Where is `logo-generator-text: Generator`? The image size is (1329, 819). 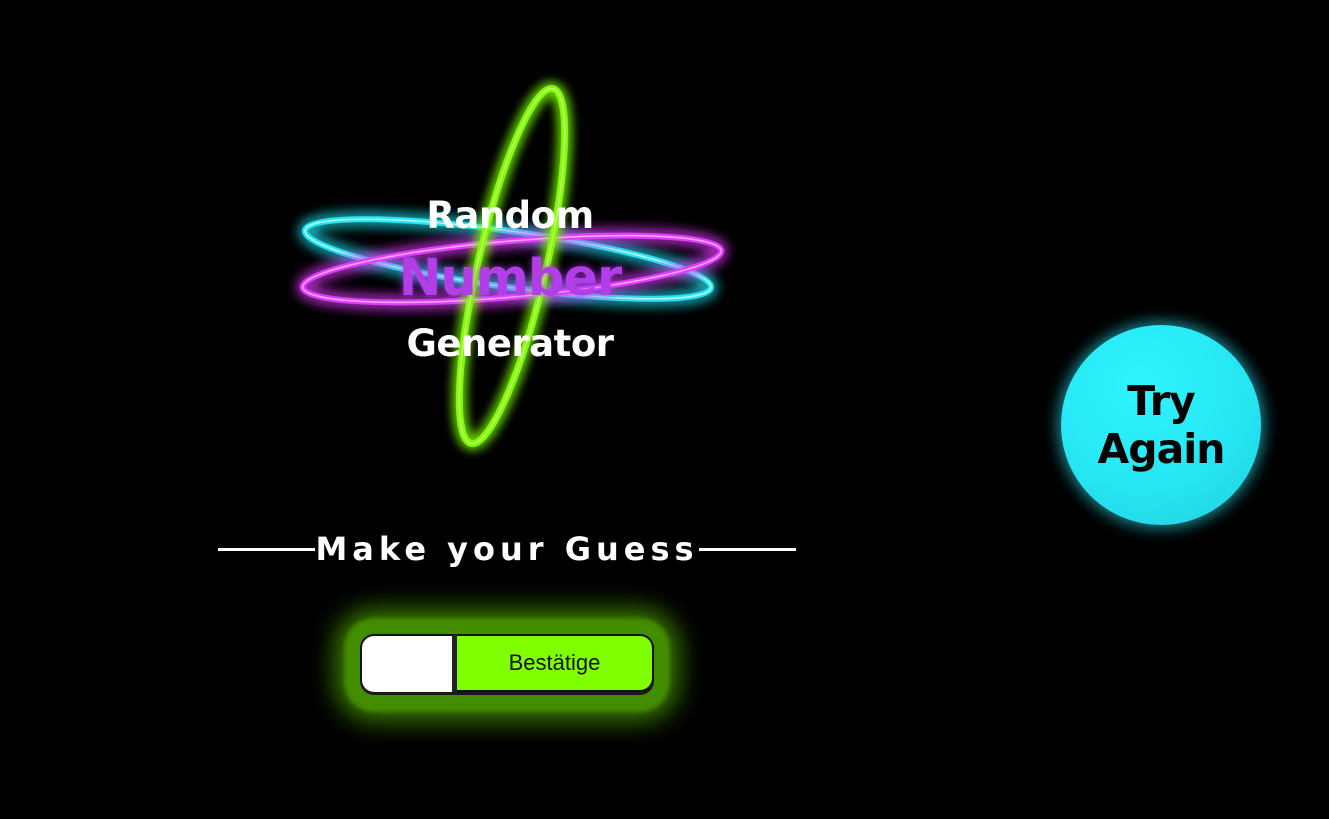
logo-generator-text: Generator is located at coordinates (510, 343).